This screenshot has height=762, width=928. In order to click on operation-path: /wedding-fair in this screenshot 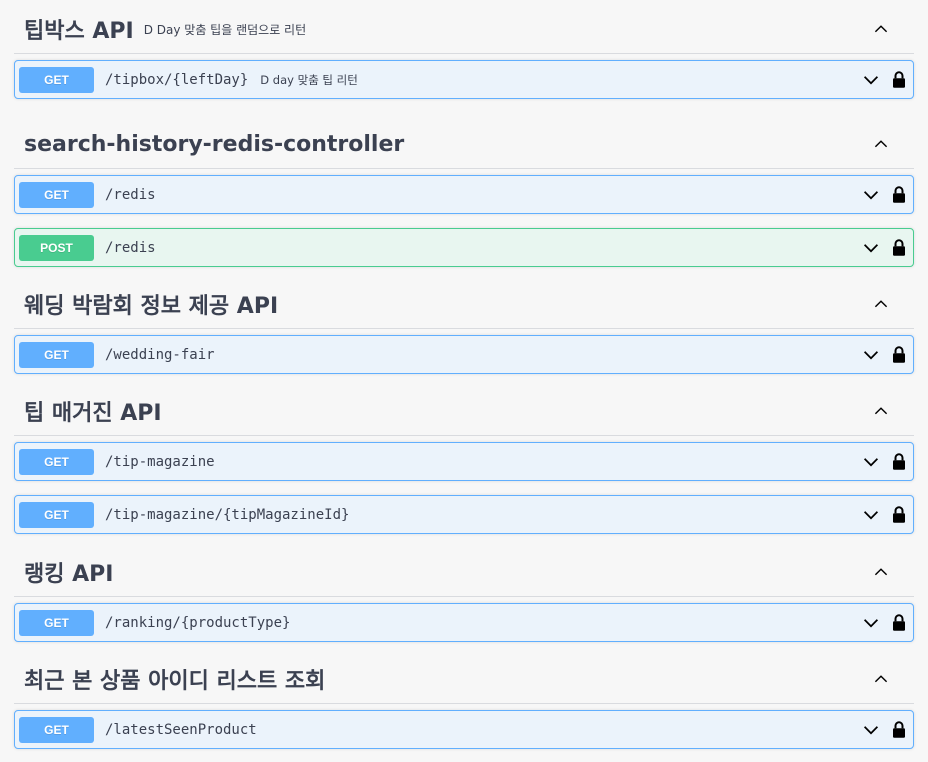, I will do `click(160, 354)`.